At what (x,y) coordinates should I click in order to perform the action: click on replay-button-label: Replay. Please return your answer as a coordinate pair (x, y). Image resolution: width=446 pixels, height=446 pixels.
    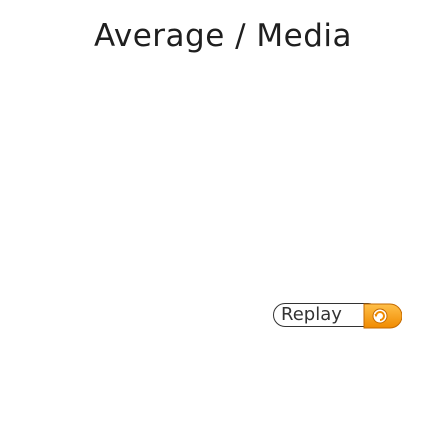
    Looking at the image, I should click on (311, 314).